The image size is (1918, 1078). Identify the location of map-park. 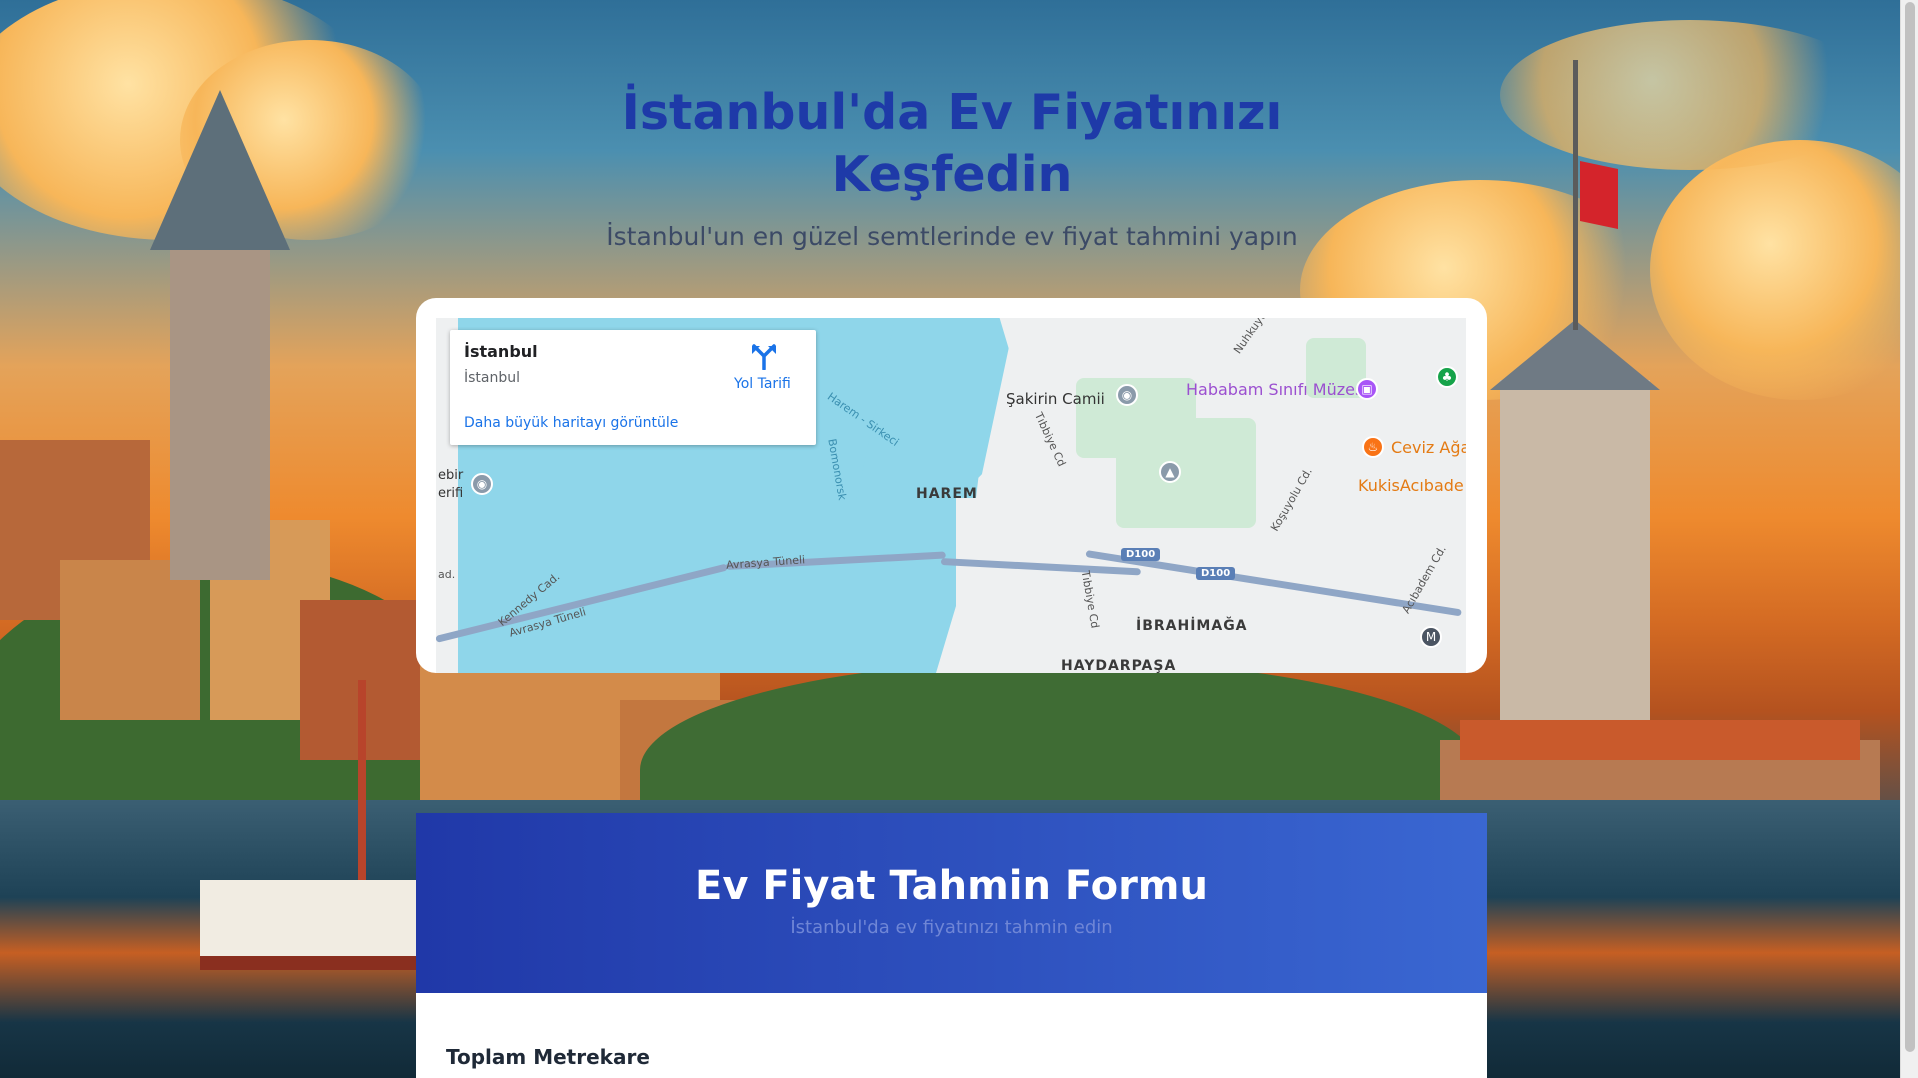
(1186, 473).